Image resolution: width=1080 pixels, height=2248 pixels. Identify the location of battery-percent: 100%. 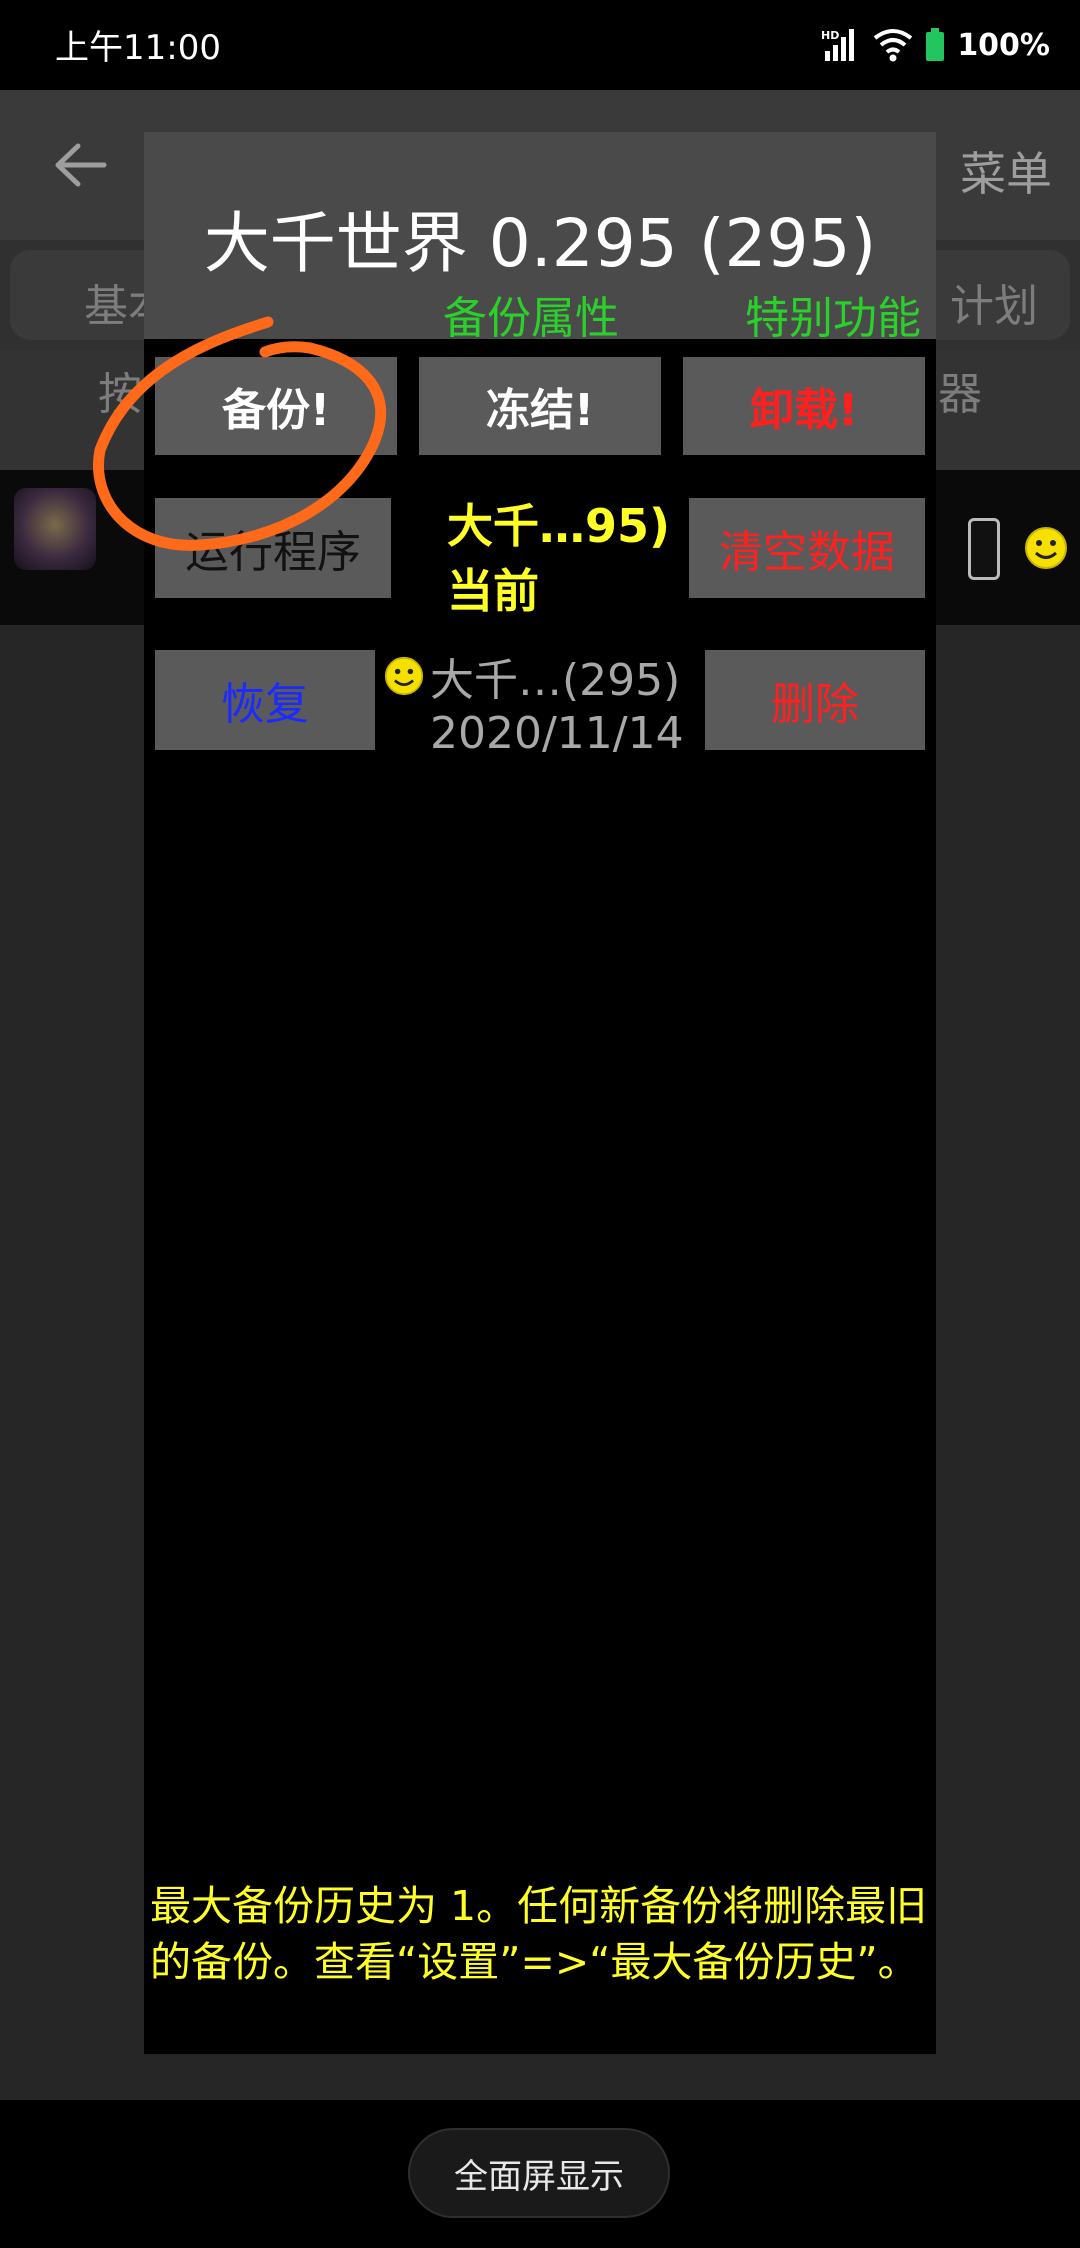
(1003, 45).